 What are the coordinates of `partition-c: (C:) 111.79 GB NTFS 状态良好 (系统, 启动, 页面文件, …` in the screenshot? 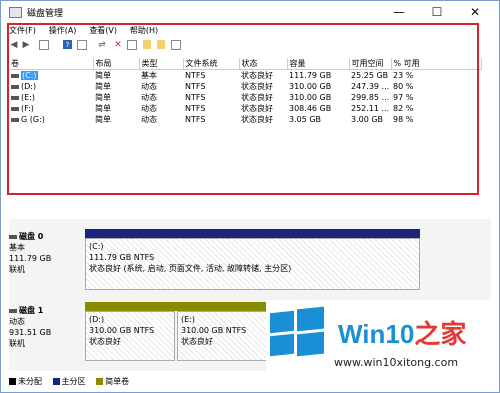 It's located at (252, 264).